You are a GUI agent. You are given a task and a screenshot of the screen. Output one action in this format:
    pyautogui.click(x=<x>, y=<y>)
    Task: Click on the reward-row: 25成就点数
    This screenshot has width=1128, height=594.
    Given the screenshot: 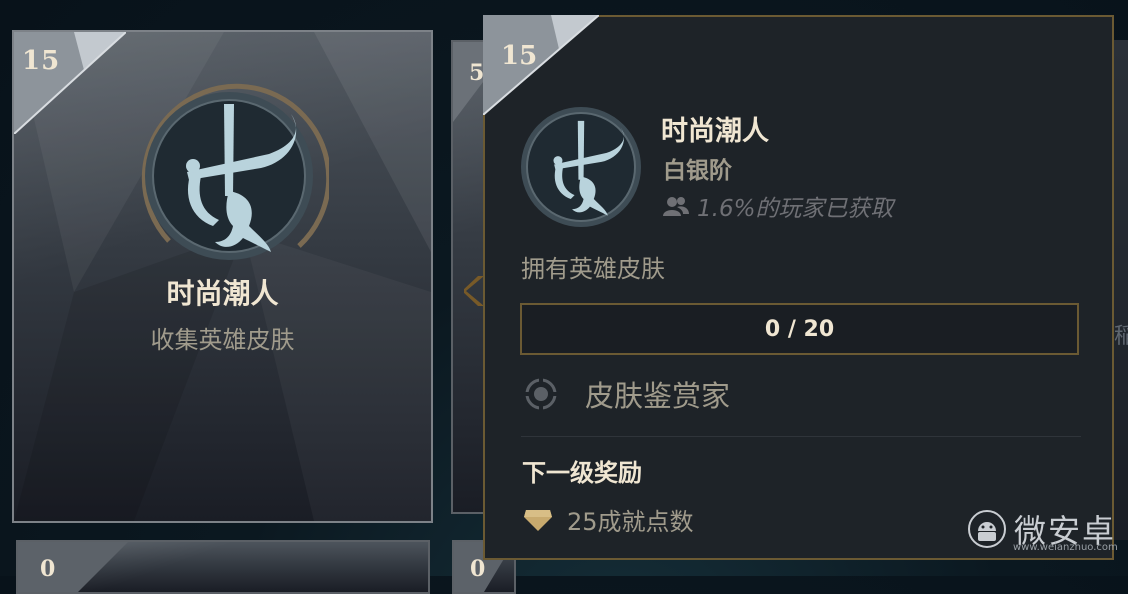 What is the action you would take?
    pyautogui.click(x=608, y=519)
    